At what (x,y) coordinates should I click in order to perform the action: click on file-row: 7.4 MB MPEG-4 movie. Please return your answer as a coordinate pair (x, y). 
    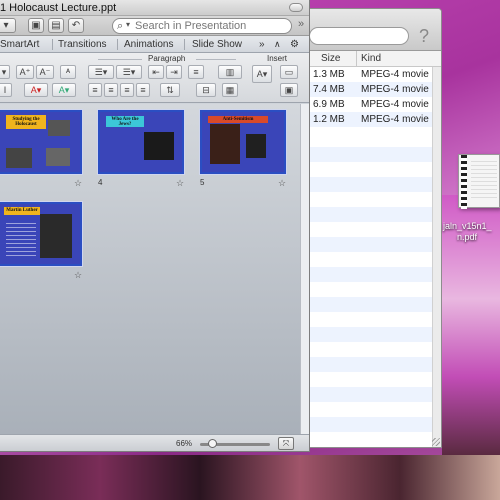
    Looking at the image, I should click on (371, 89).